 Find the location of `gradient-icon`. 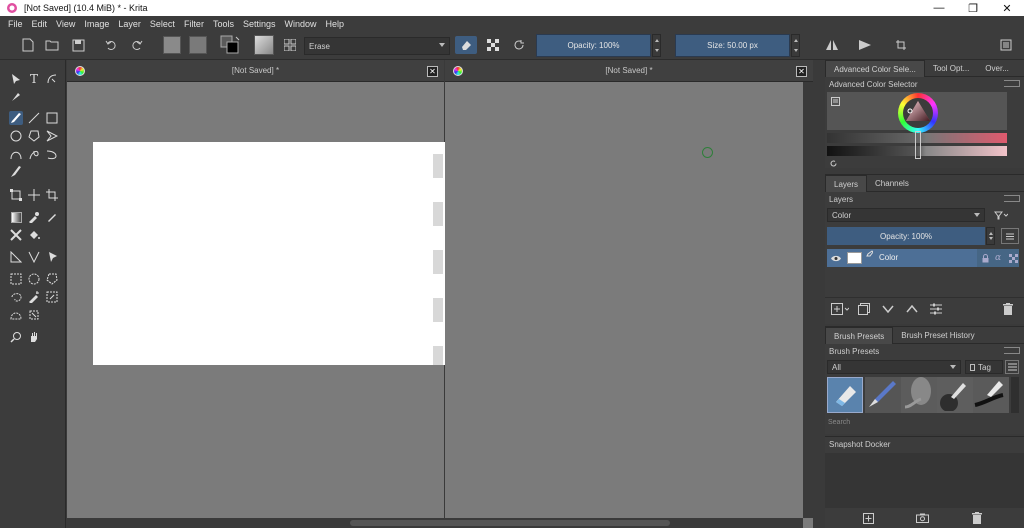

gradient-icon is located at coordinates (172, 45).